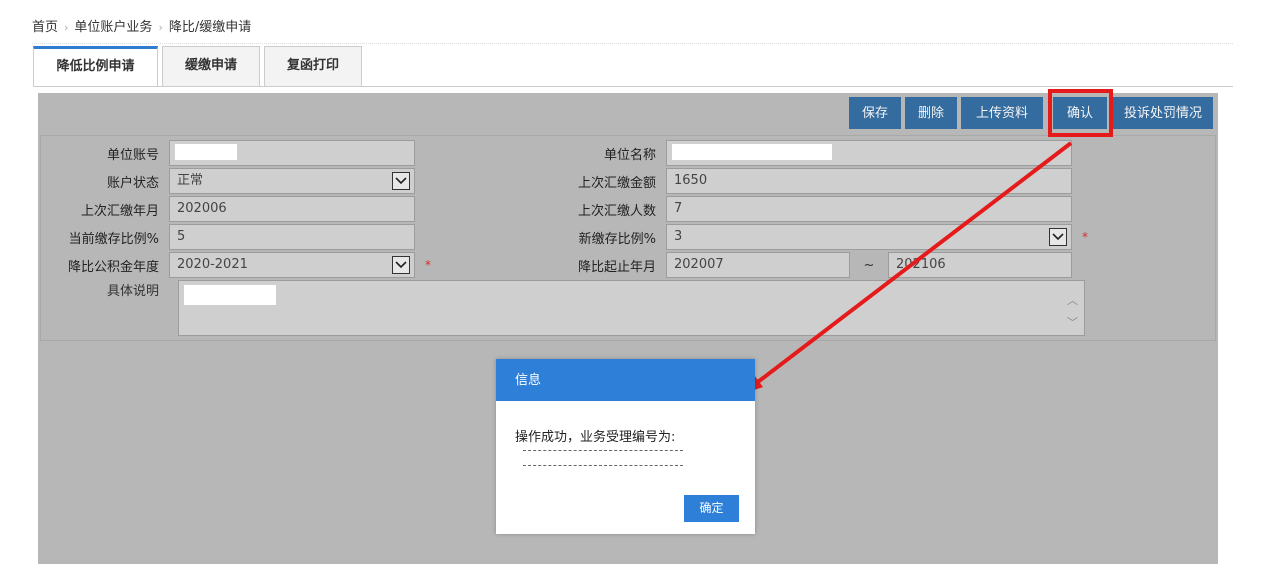  I want to click on toolbar: 保存 删除 上传资料 确认 投诉处罚情况, so click(1031, 113).